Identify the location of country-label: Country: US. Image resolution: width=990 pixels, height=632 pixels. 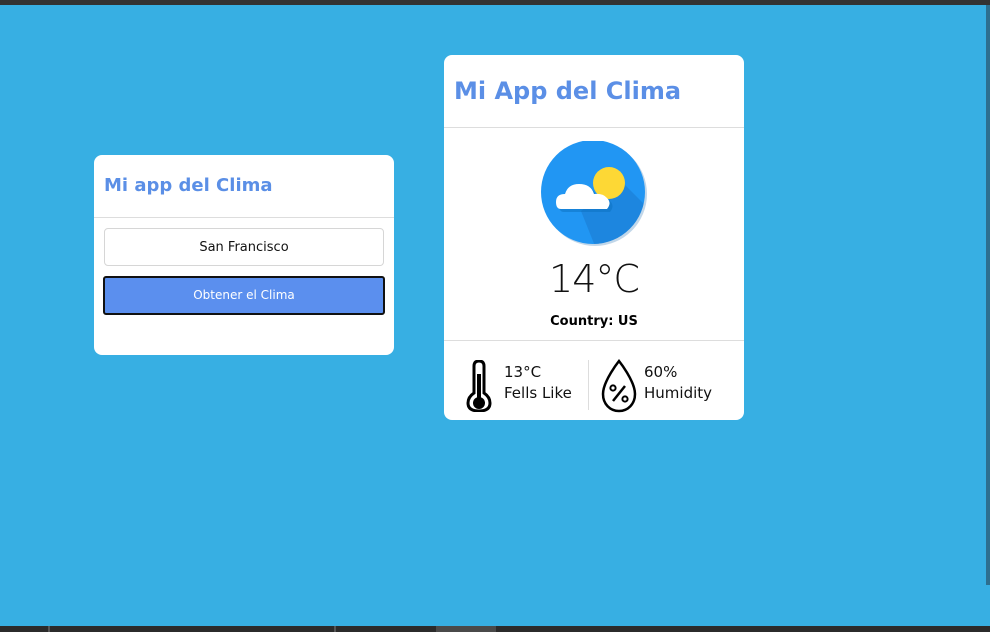
(594, 321).